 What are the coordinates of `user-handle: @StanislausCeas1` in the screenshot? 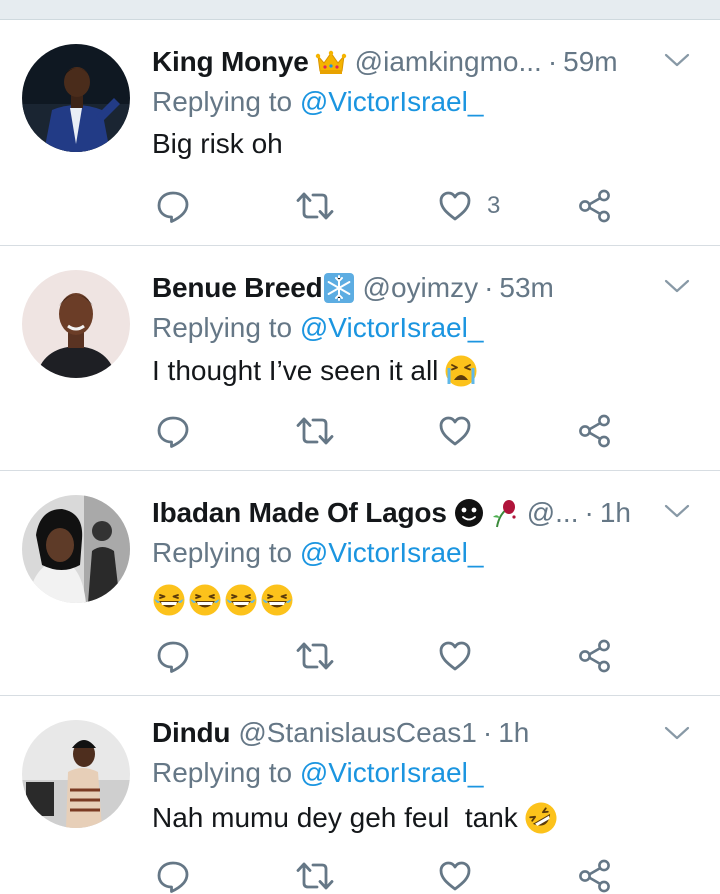 It's located at (357, 733).